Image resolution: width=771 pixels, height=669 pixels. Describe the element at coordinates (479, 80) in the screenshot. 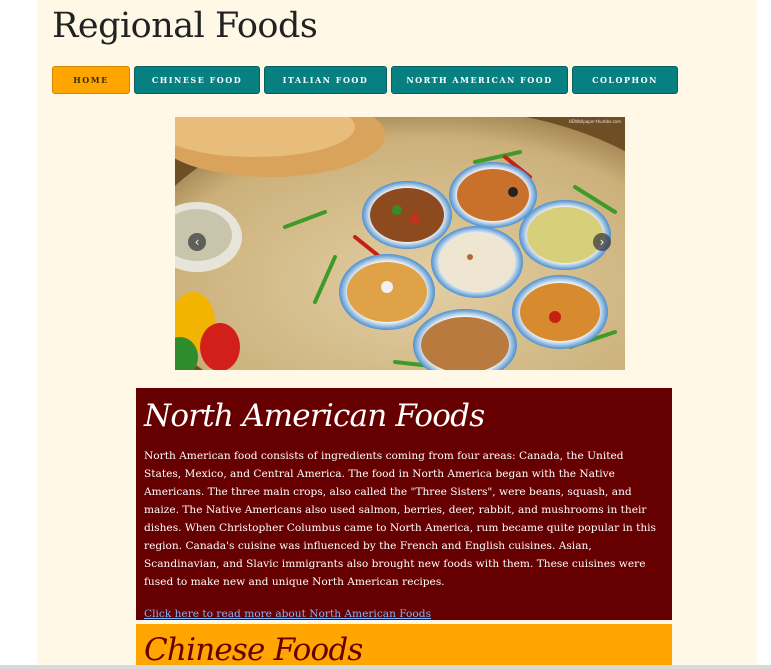

I see `nav-item-north-american-food: North American Food` at that location.